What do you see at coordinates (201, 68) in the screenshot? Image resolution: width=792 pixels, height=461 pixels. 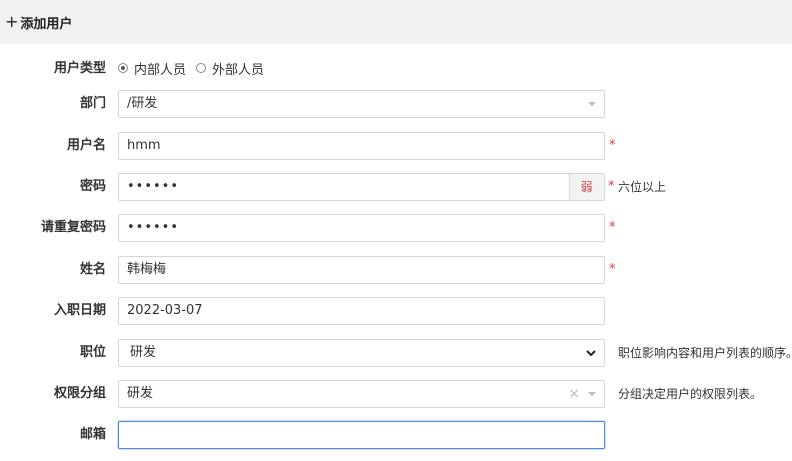 I see `radio-unchecked-icon` at bounding box center [201, 68].